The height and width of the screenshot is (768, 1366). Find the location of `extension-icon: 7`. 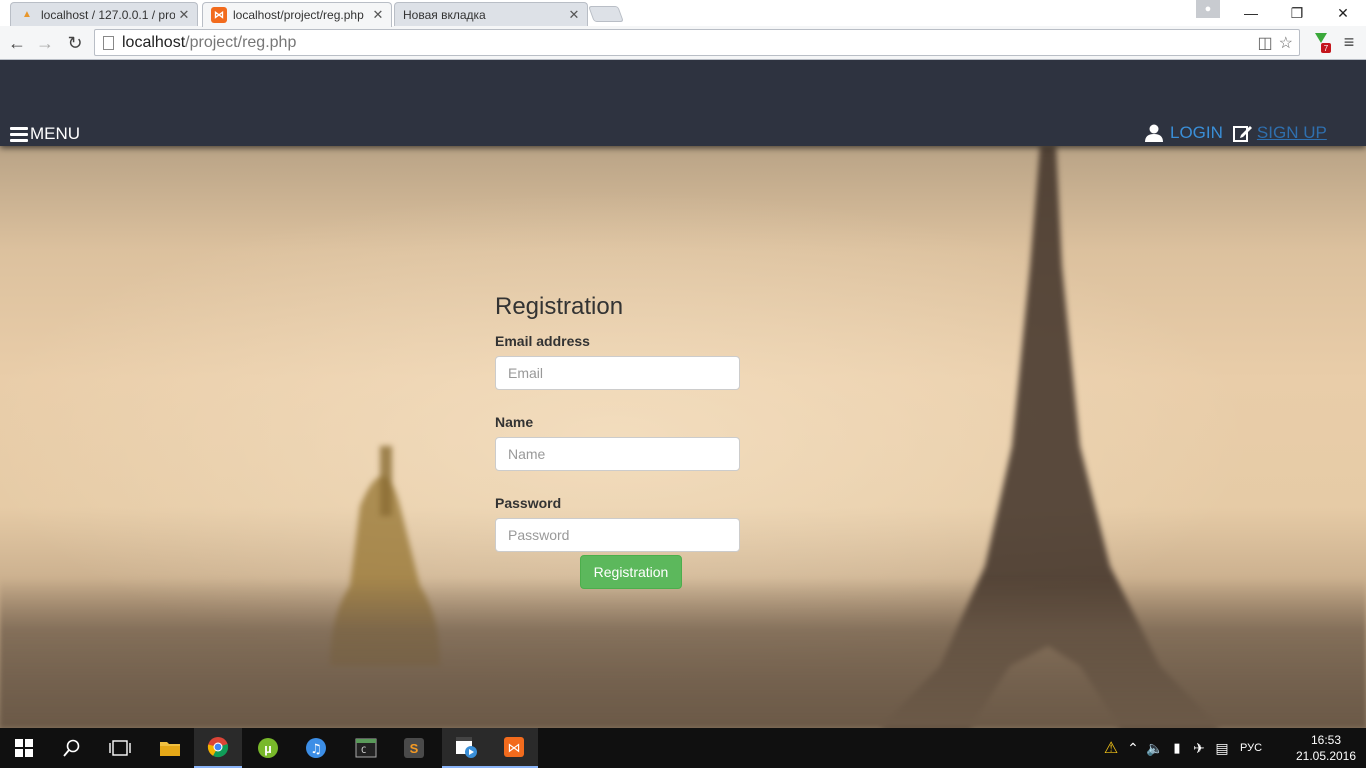

extension-icon: 7 is located at coordinates (1321, 42).